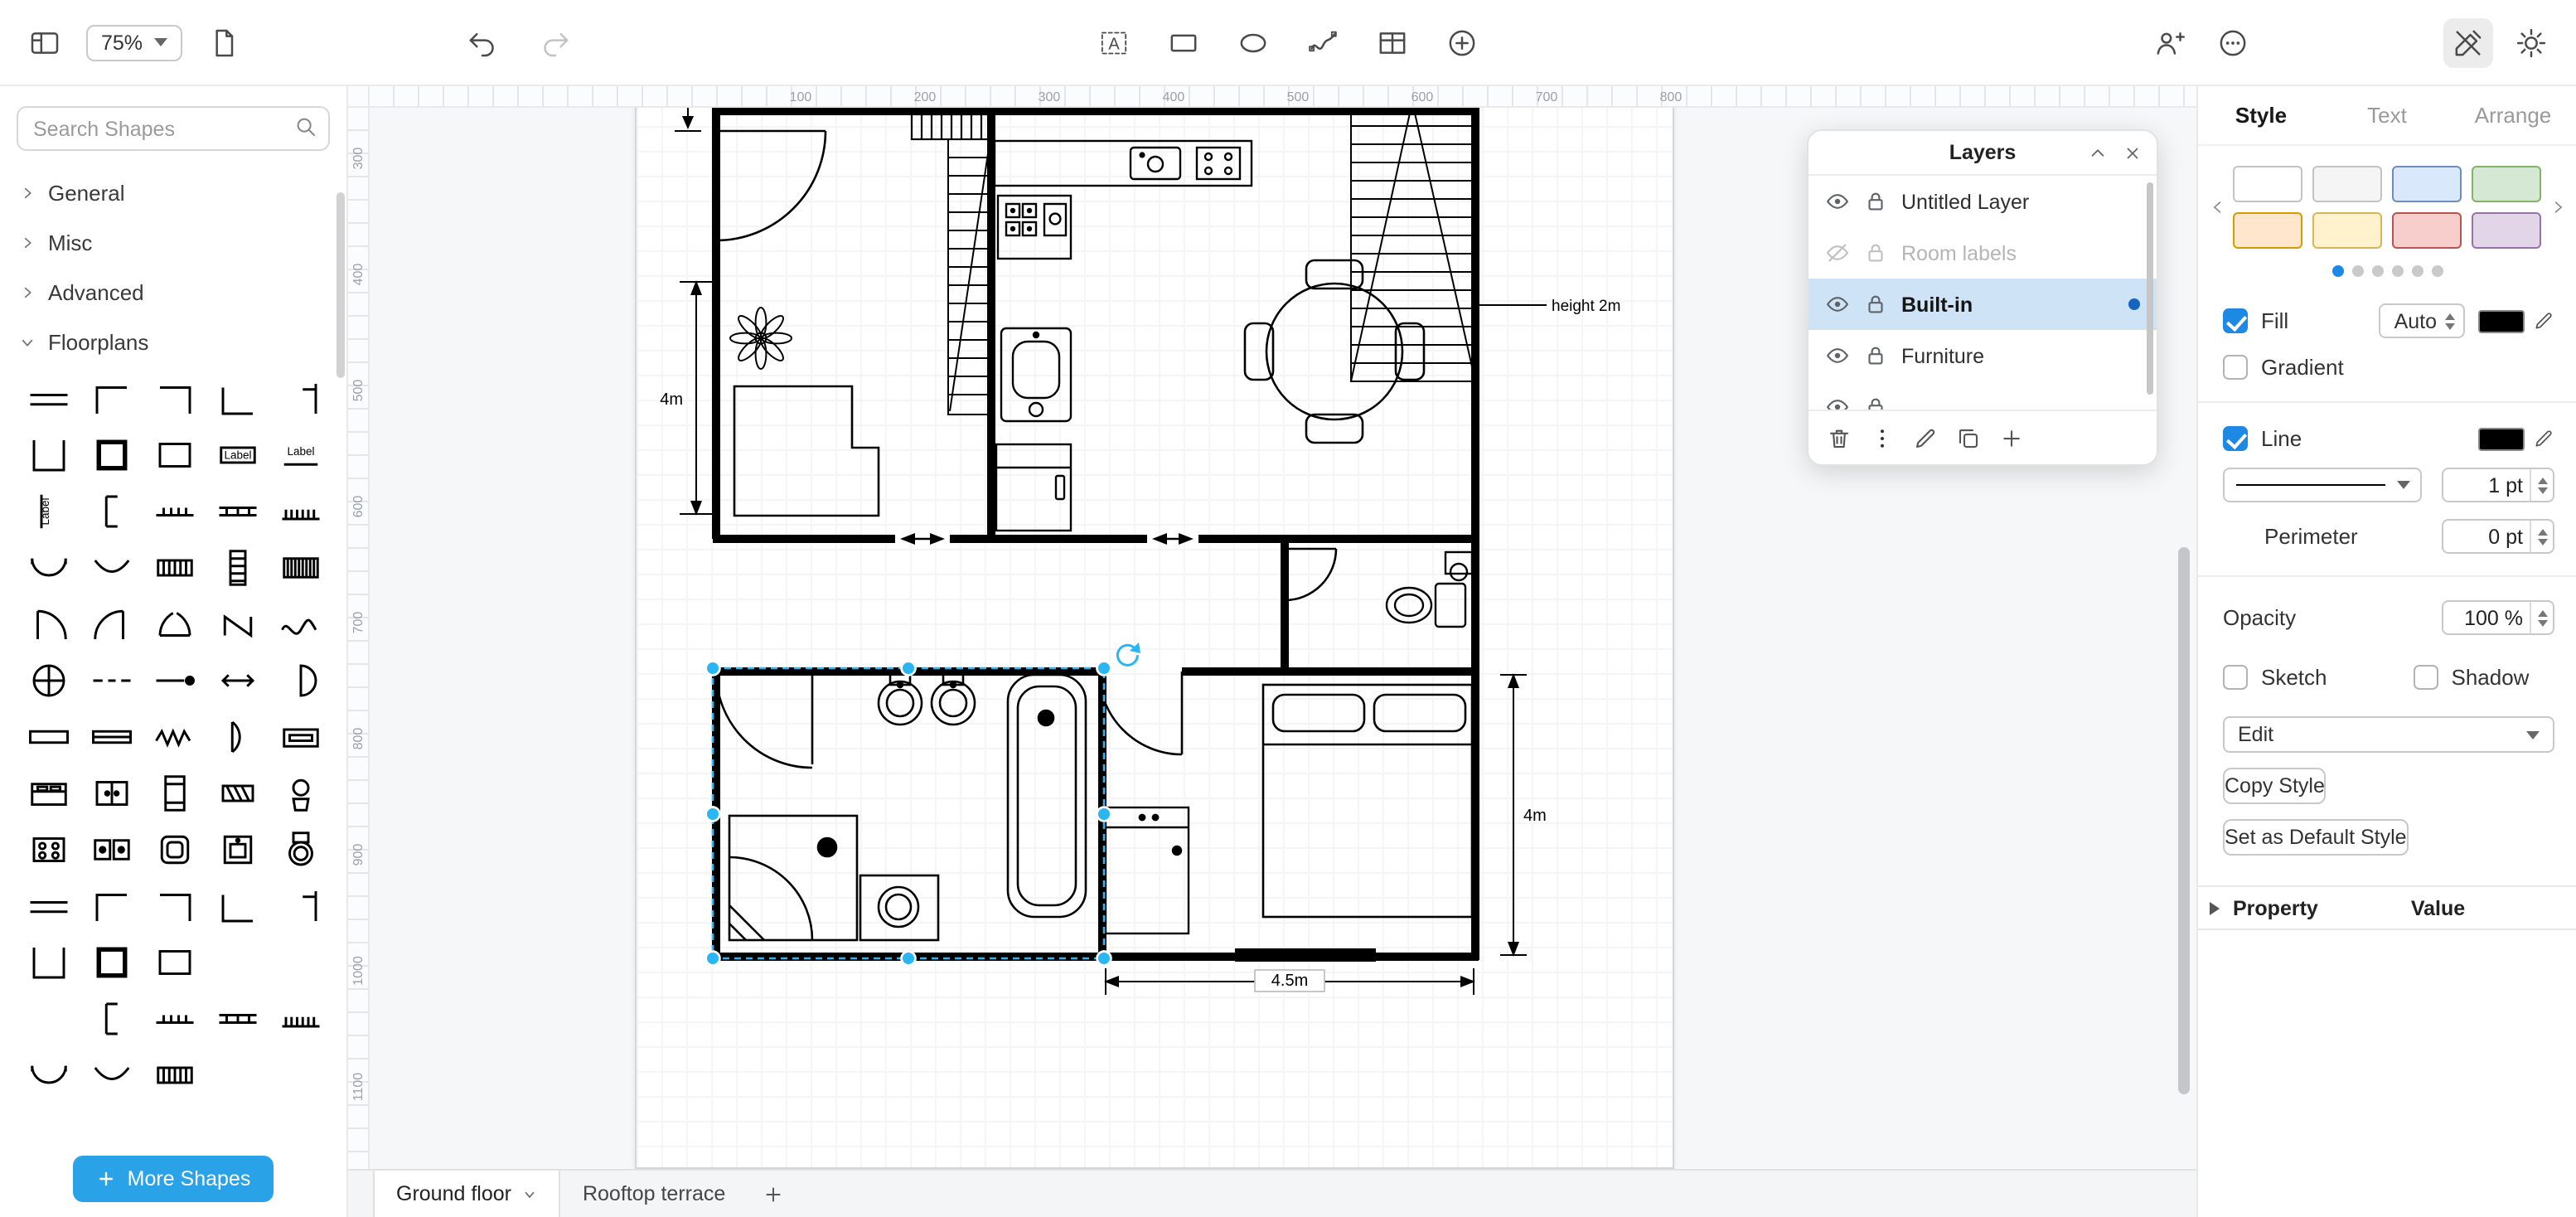  I want to click on sidebar-section-general: General, so click(173, 192).